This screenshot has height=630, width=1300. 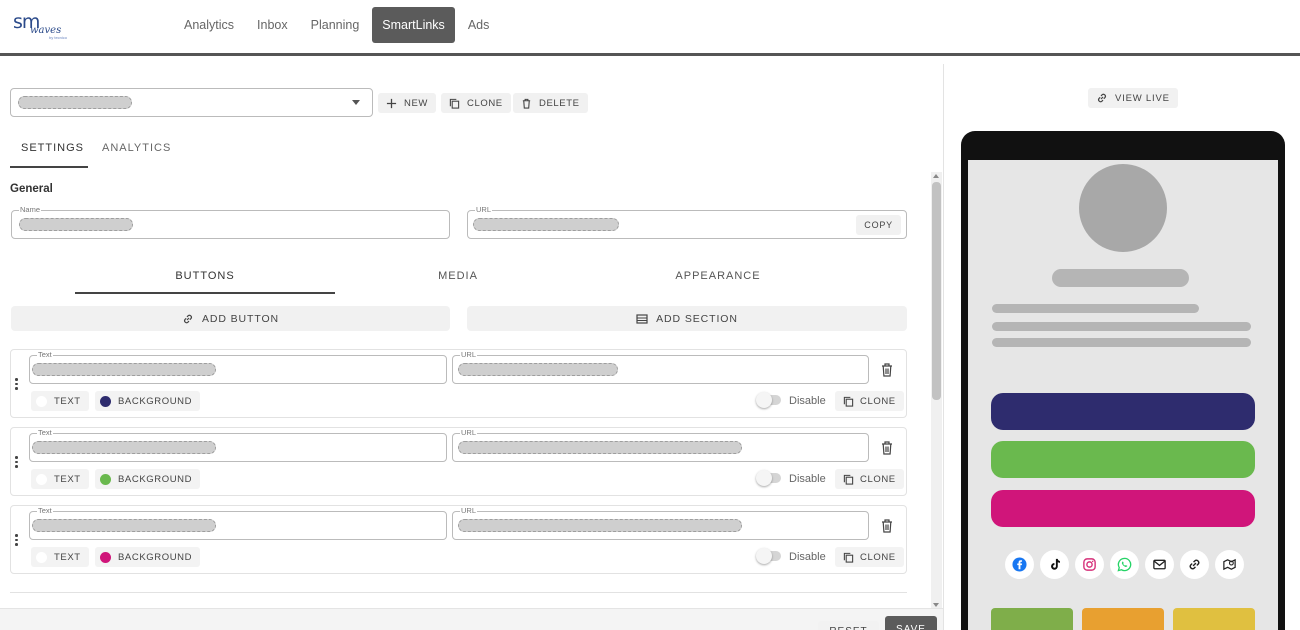 I want to click on new-button: NEW, so click(x=407, y=103).